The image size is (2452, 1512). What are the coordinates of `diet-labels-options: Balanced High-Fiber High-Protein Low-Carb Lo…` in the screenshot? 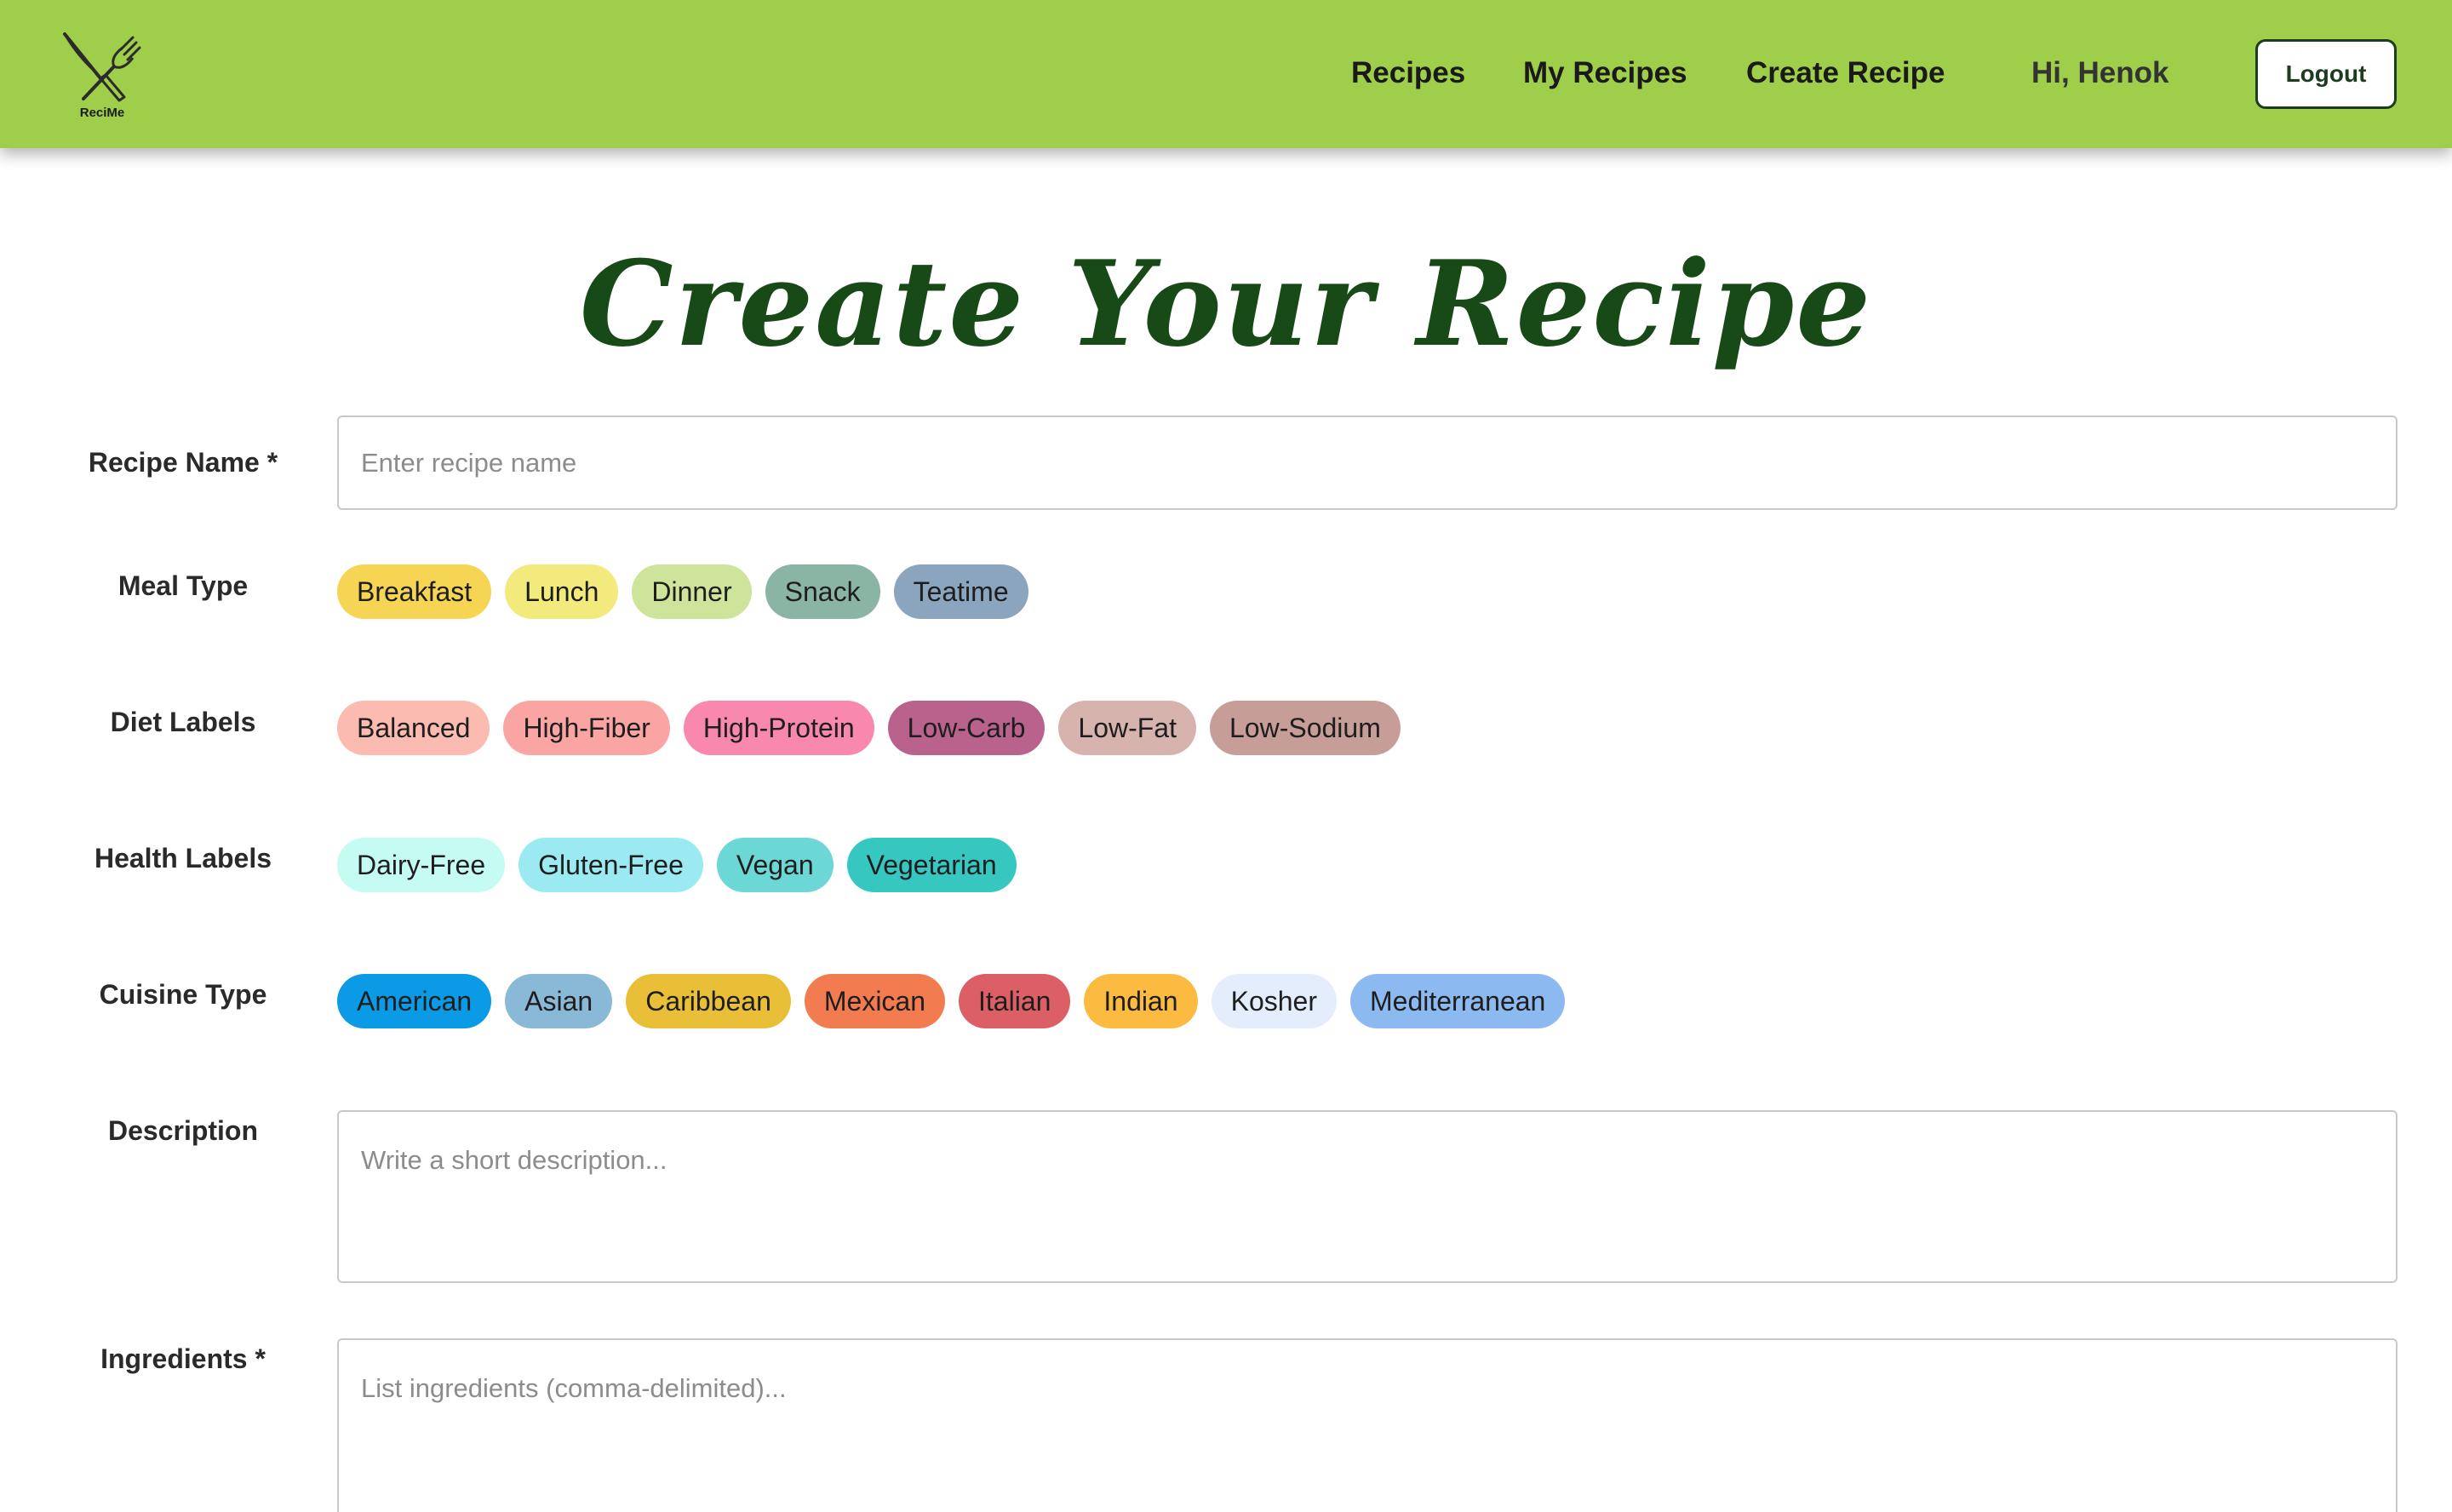 It's located at (869, 728).